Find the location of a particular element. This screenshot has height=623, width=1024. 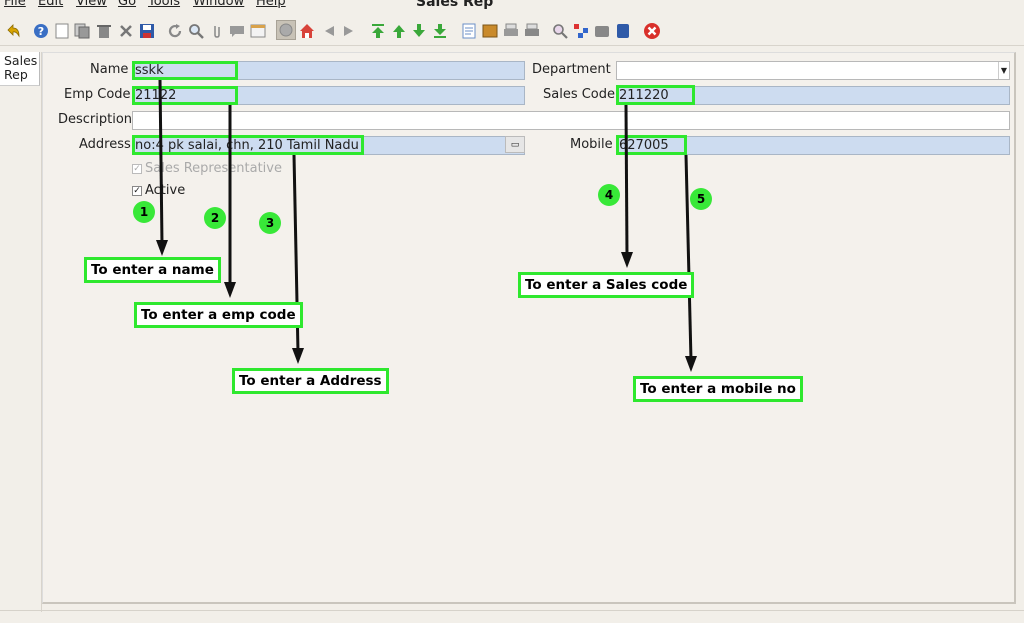

copy-icon is located at coordinates (81, 30).